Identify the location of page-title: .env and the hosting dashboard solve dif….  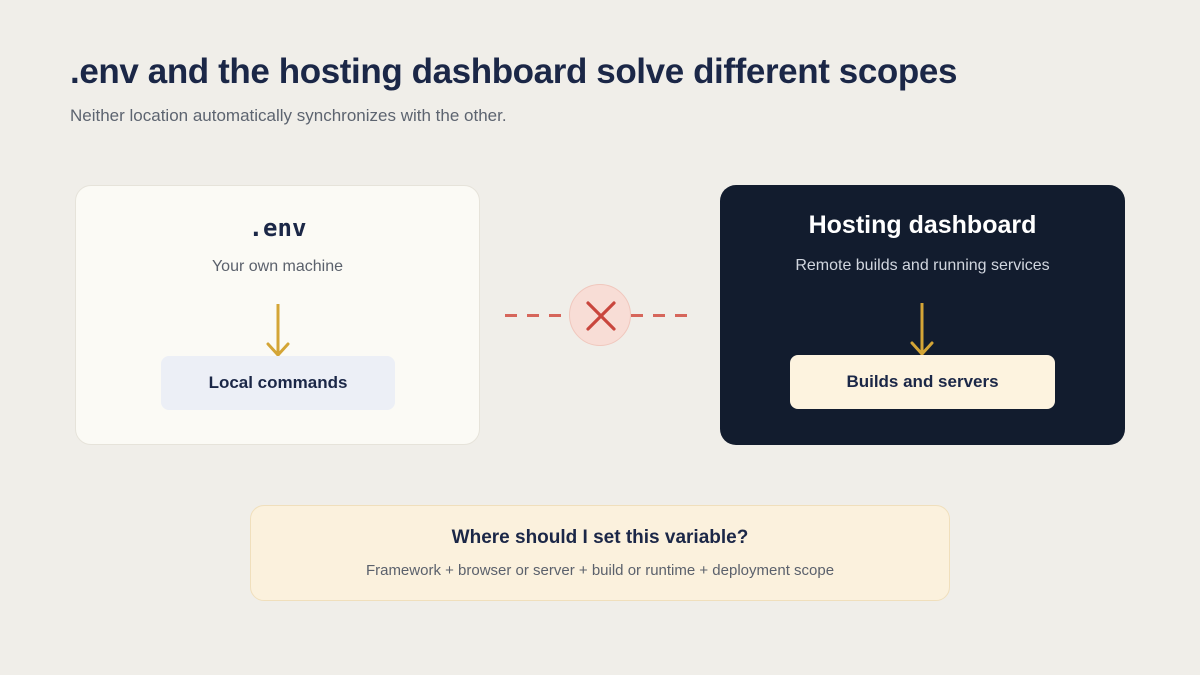
(514, 71).